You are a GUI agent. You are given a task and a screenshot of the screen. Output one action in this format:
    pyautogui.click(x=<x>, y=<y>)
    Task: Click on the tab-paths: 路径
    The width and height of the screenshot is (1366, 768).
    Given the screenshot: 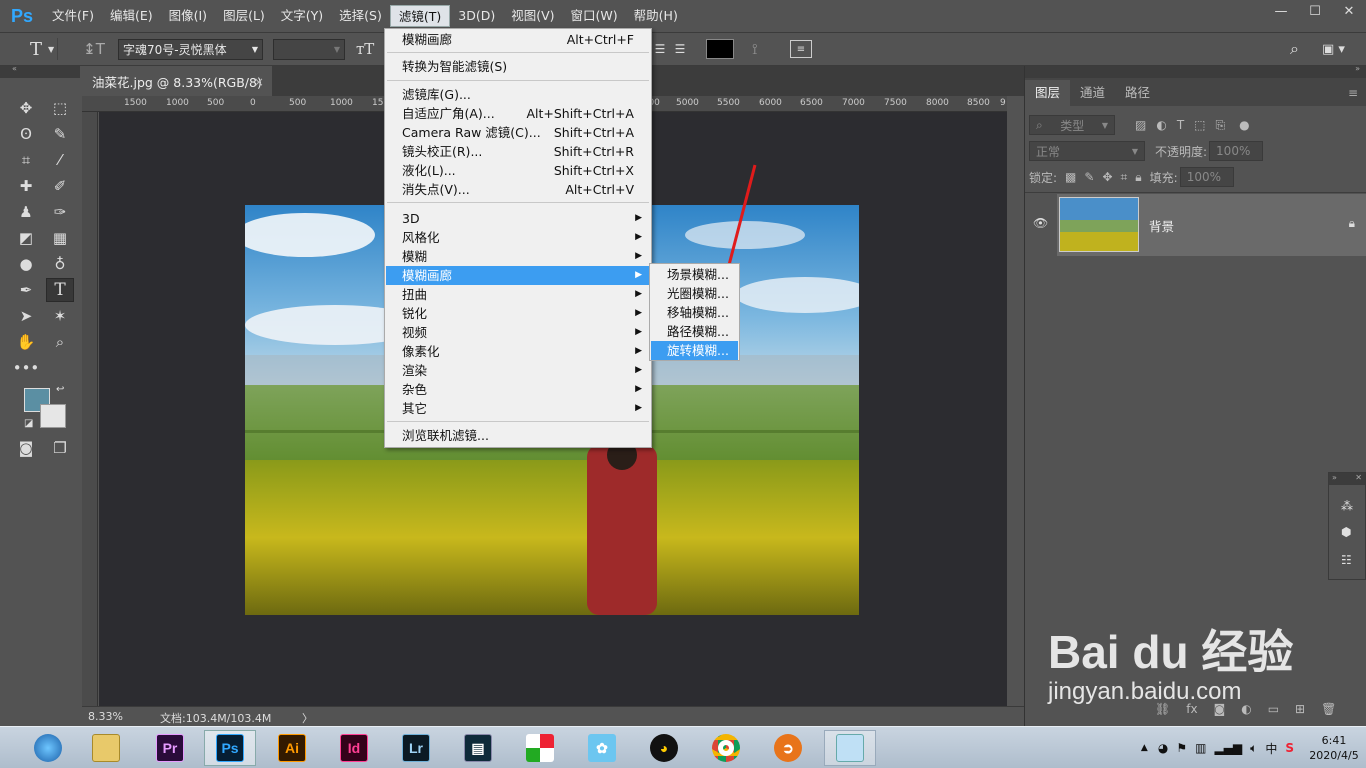 What is the action you would take?
    pyautogui.click(x=1137, y=93)
    